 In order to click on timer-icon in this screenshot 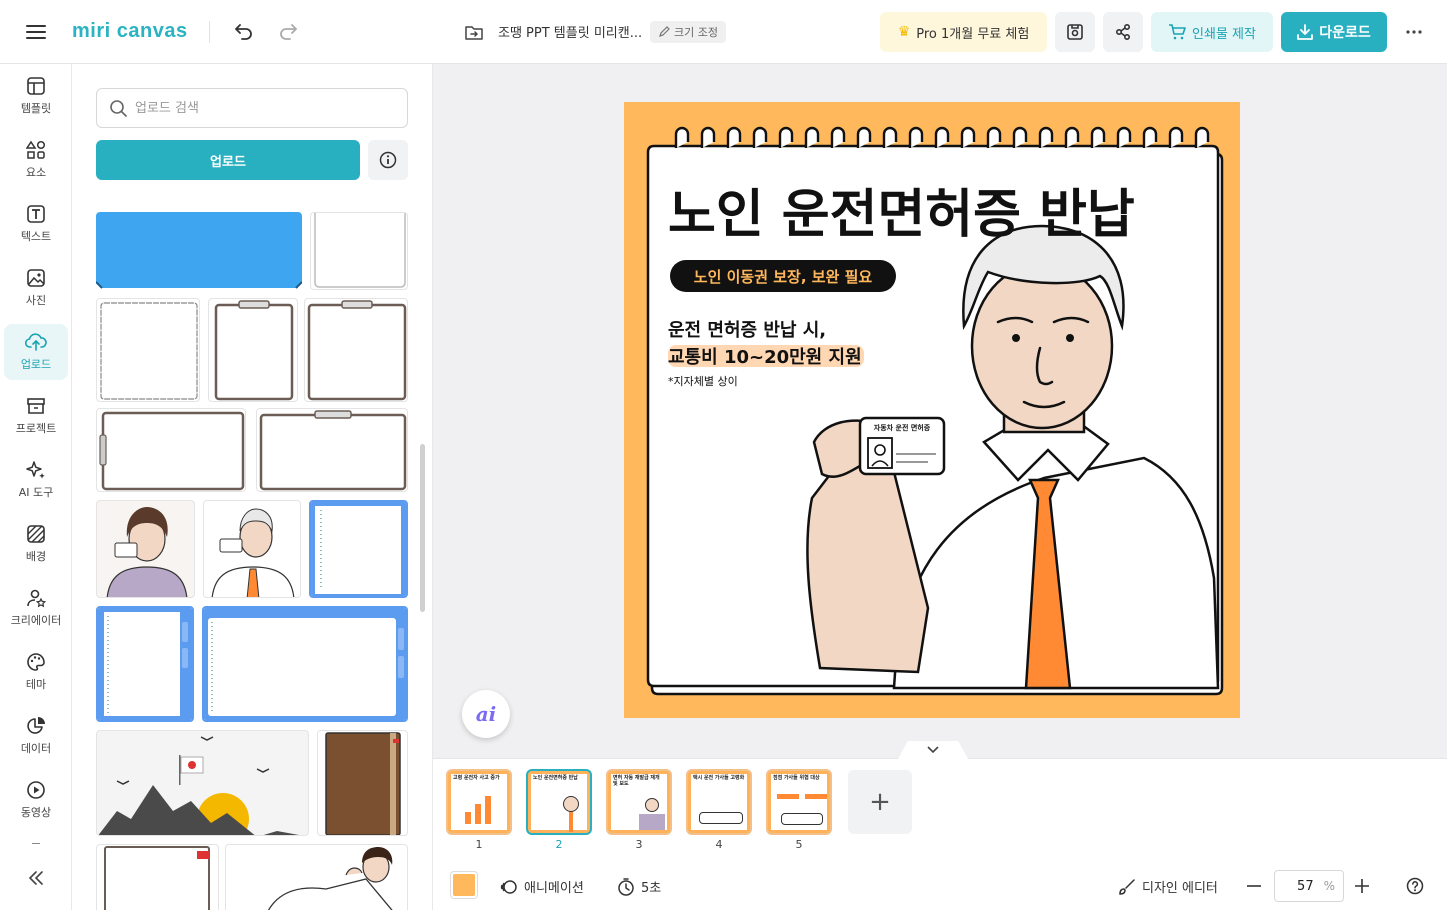, I will do `click(626, 886)`.